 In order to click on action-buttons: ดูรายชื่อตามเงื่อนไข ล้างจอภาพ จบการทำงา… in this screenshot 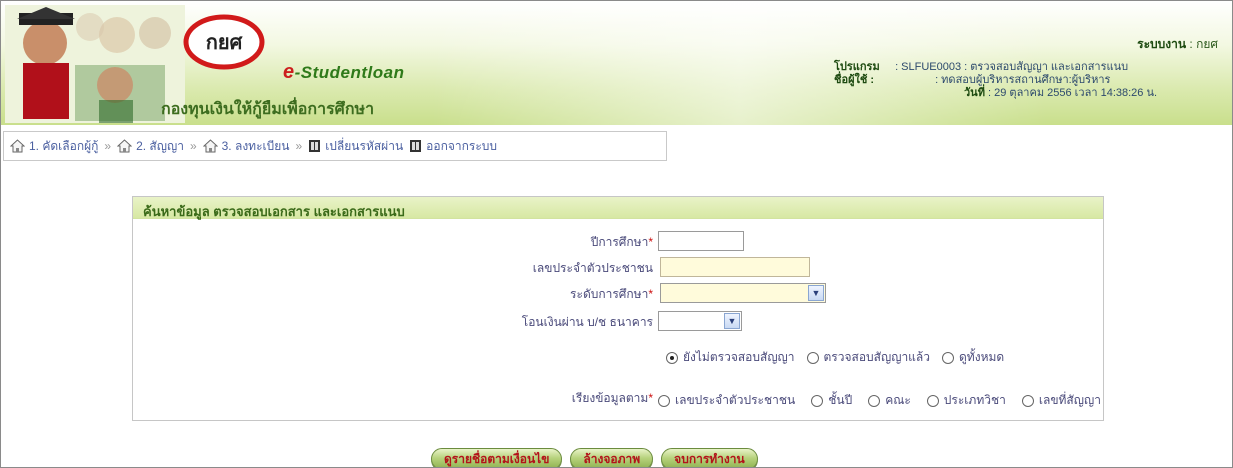, I will do `click(594, 457)`.